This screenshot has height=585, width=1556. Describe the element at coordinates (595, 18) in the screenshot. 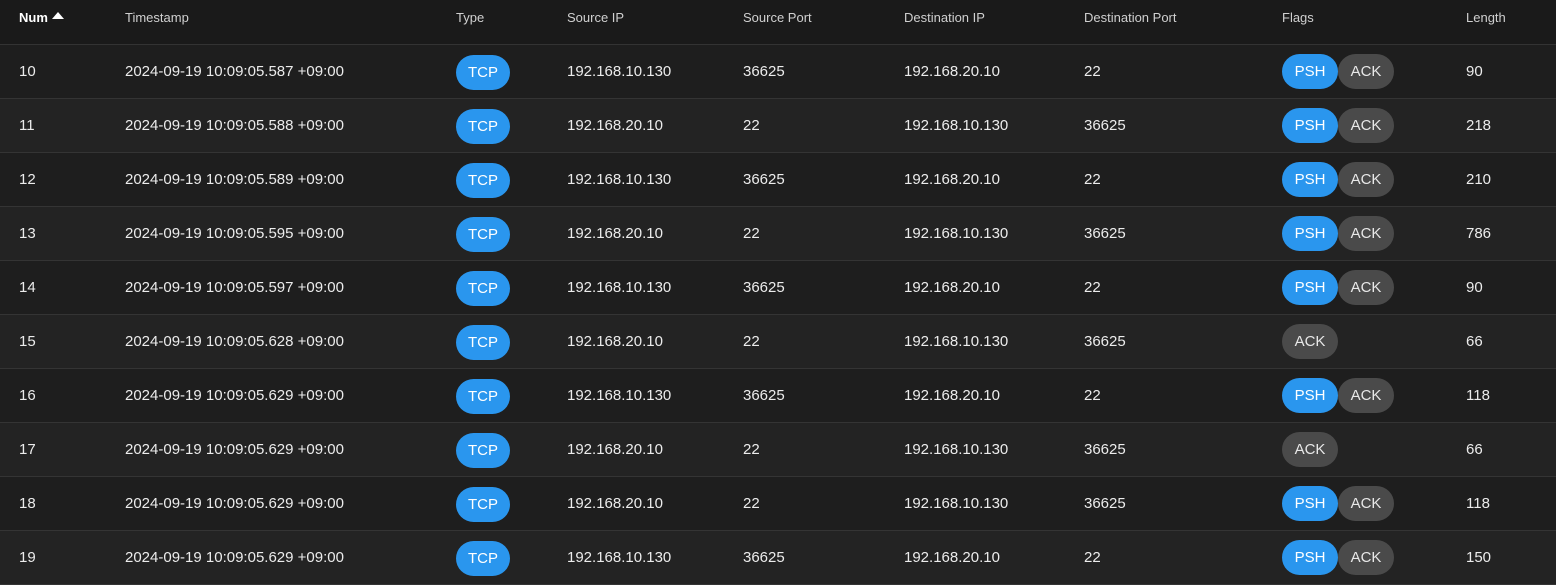

I see `column-header-source-ip: Source IP` at that location.